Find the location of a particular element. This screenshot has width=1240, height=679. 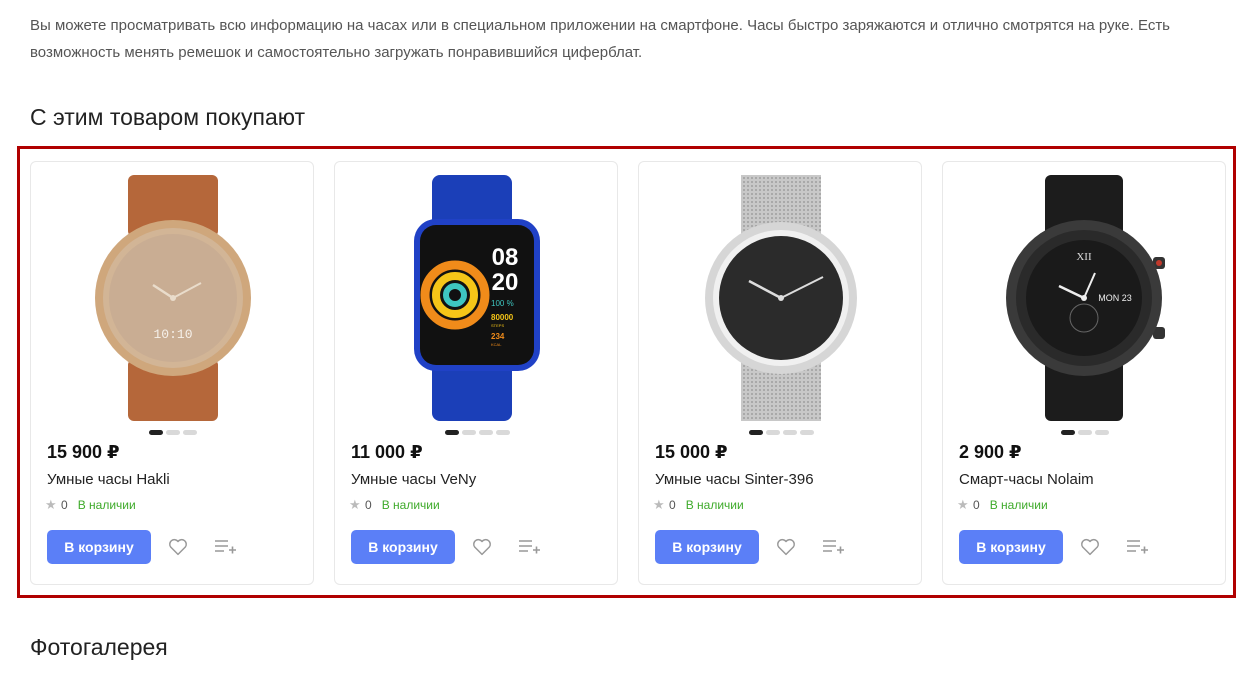

veny-steps-label: STEPS is located at coordinates (497, 325).